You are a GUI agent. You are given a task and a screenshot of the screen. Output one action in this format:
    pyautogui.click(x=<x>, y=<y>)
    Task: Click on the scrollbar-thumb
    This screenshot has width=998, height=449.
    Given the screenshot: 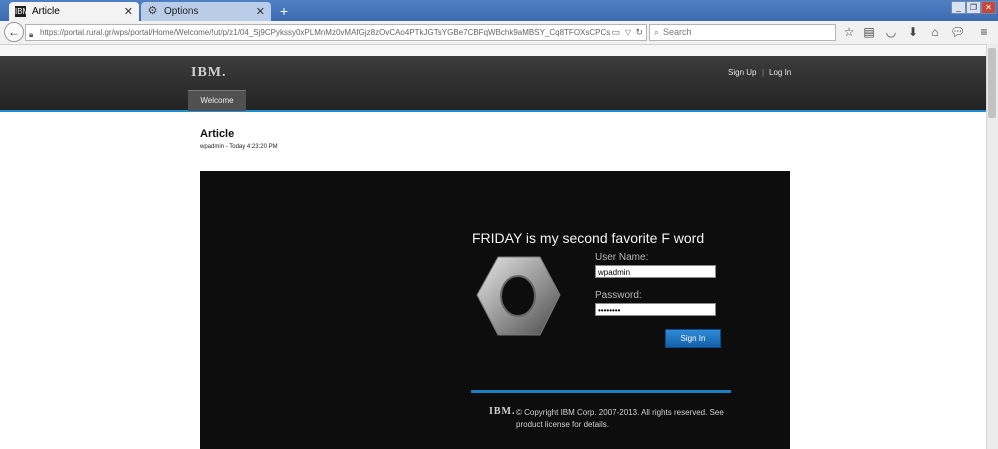 What is the action you would take?
    pyautogui.click(x=992, y=83)
    